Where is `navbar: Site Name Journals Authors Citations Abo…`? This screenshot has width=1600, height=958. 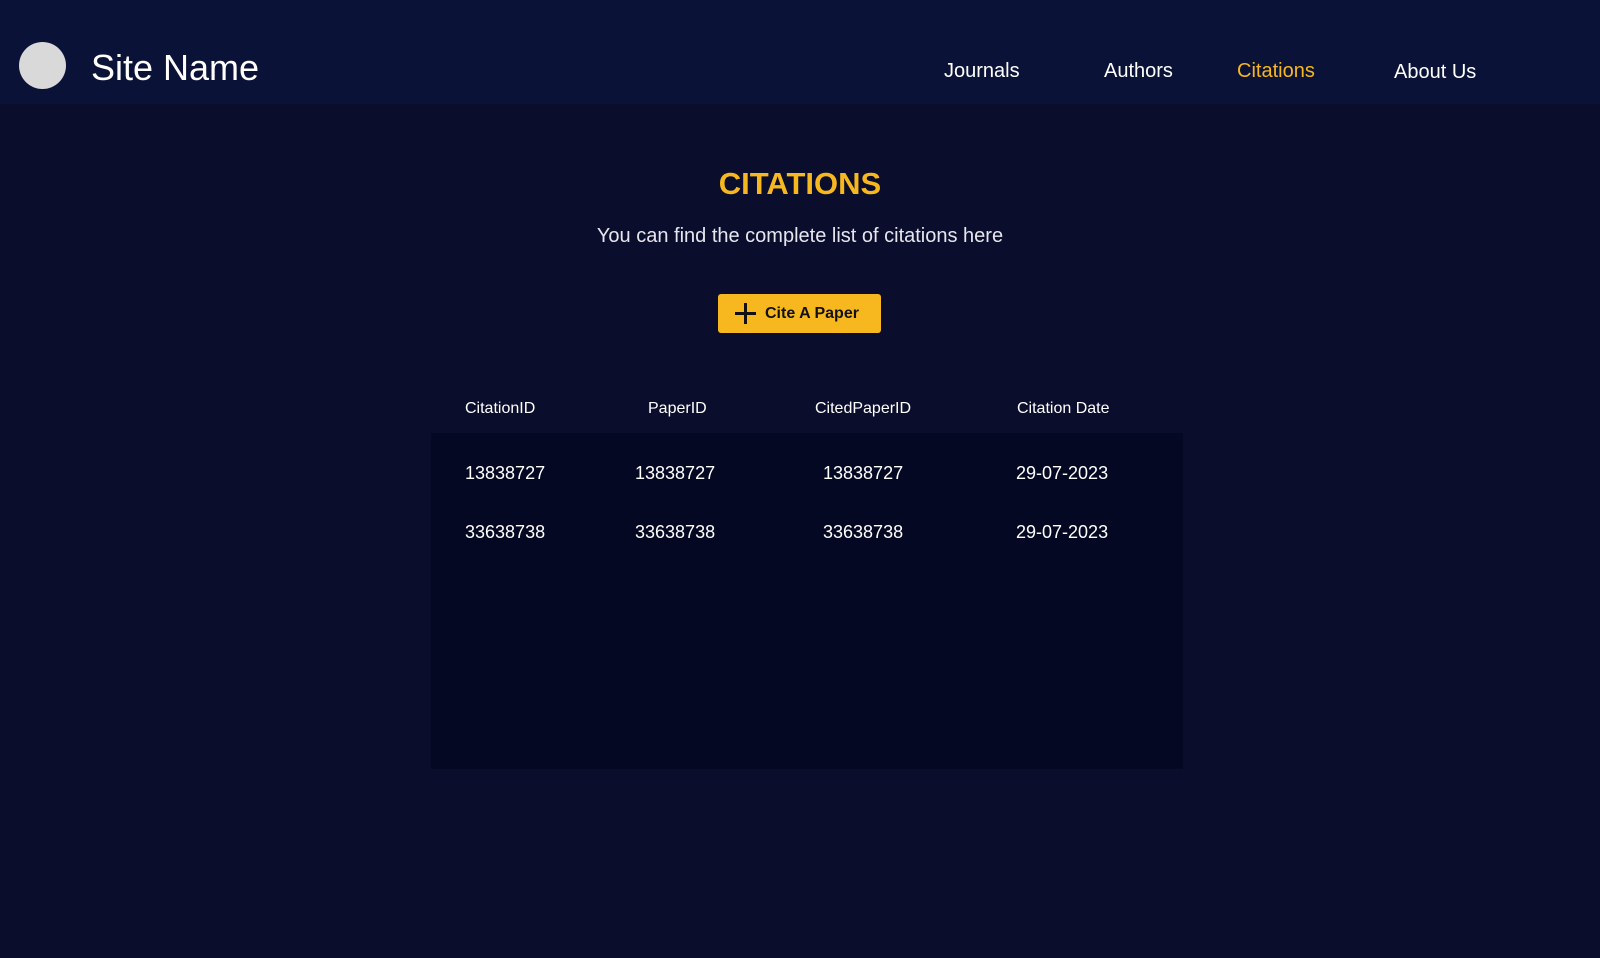 navbar: Site Name Journals Authors Citations Abo… is located at coordinates (800, 52).